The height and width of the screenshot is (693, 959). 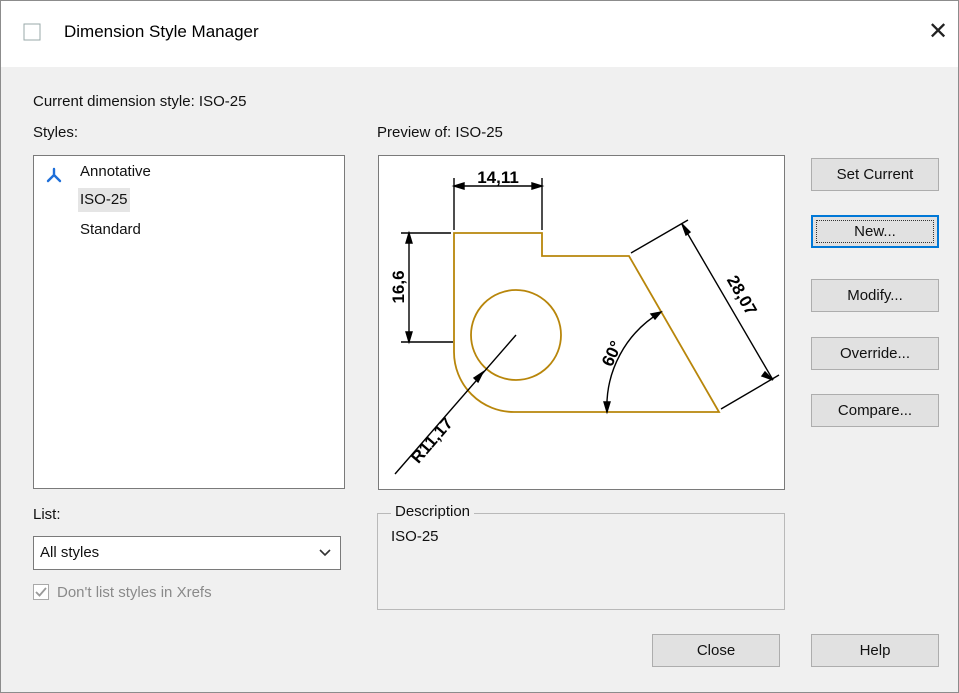 What do you see at coordinates (115, 172) in the screenshot?
I see `style-item-annotative: Annotative` at bounding box center [115, 172].